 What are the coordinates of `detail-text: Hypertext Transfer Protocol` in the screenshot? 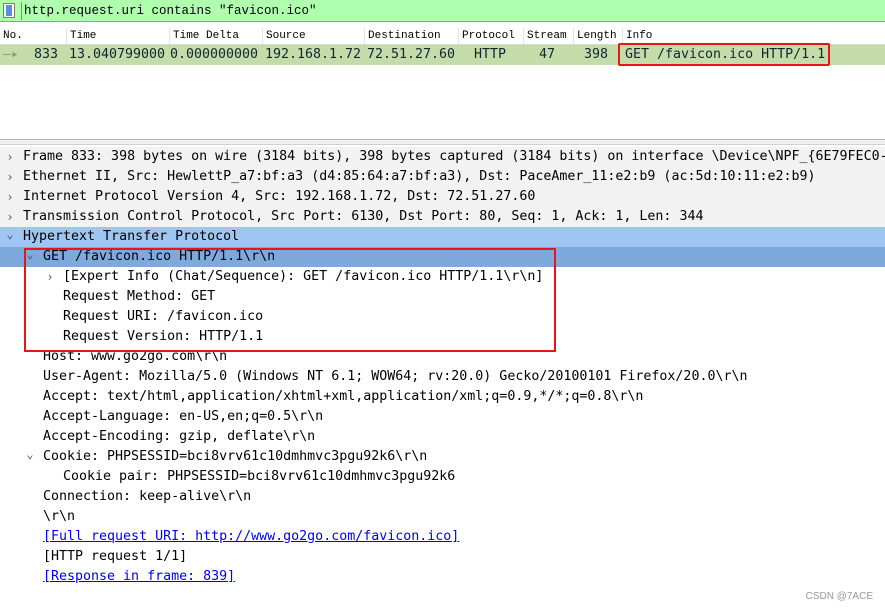 It's located at (131, 236).